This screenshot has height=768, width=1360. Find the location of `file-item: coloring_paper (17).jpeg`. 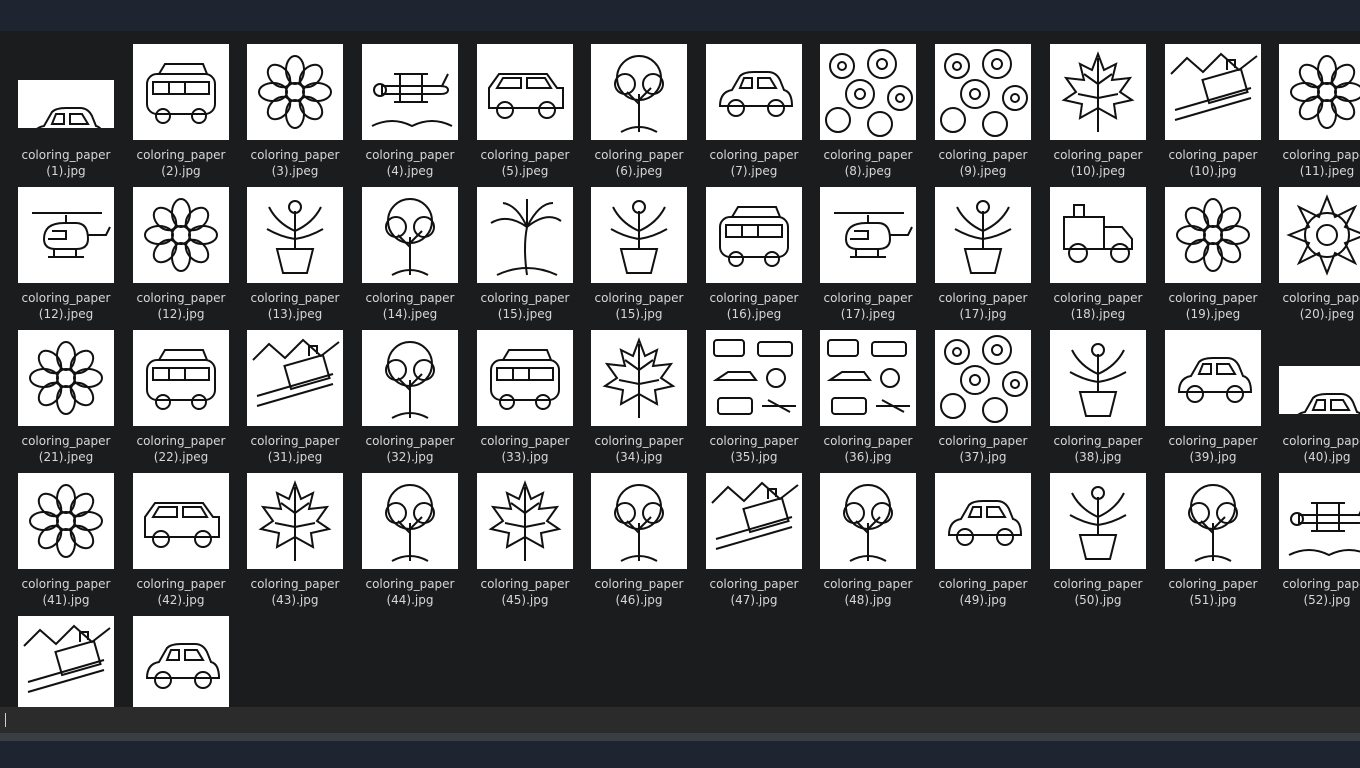

file-item: coloring_paper (17).jpeg is located at coordinates (859, 247).